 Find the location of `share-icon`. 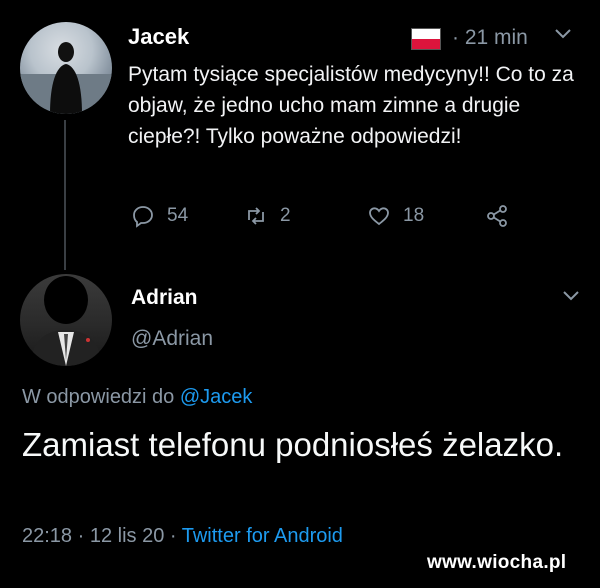

share-icon is located at coordinates (497, 216).